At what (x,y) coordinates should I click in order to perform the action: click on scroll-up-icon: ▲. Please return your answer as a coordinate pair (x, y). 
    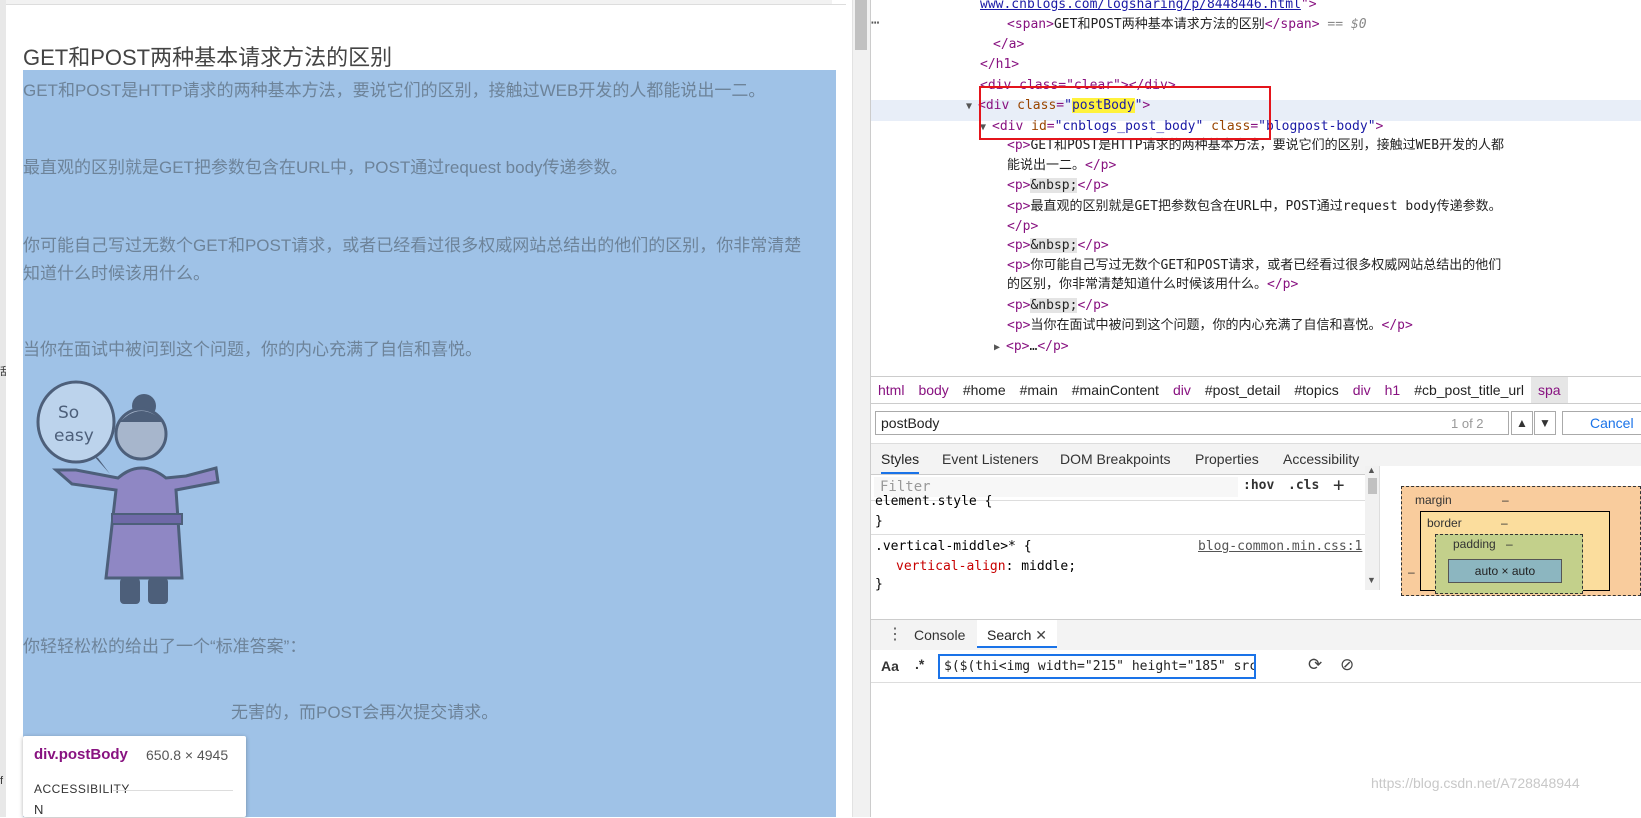
    Looking at the image, I should click on (1371, 470).